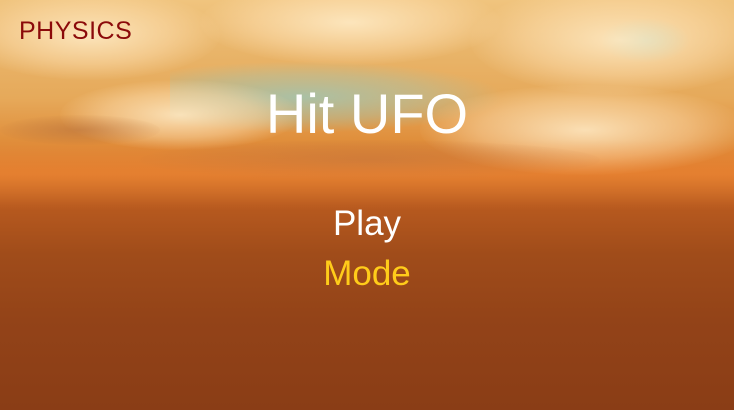  I want to click on brand-label: PHYSICS, so click(76, 31).